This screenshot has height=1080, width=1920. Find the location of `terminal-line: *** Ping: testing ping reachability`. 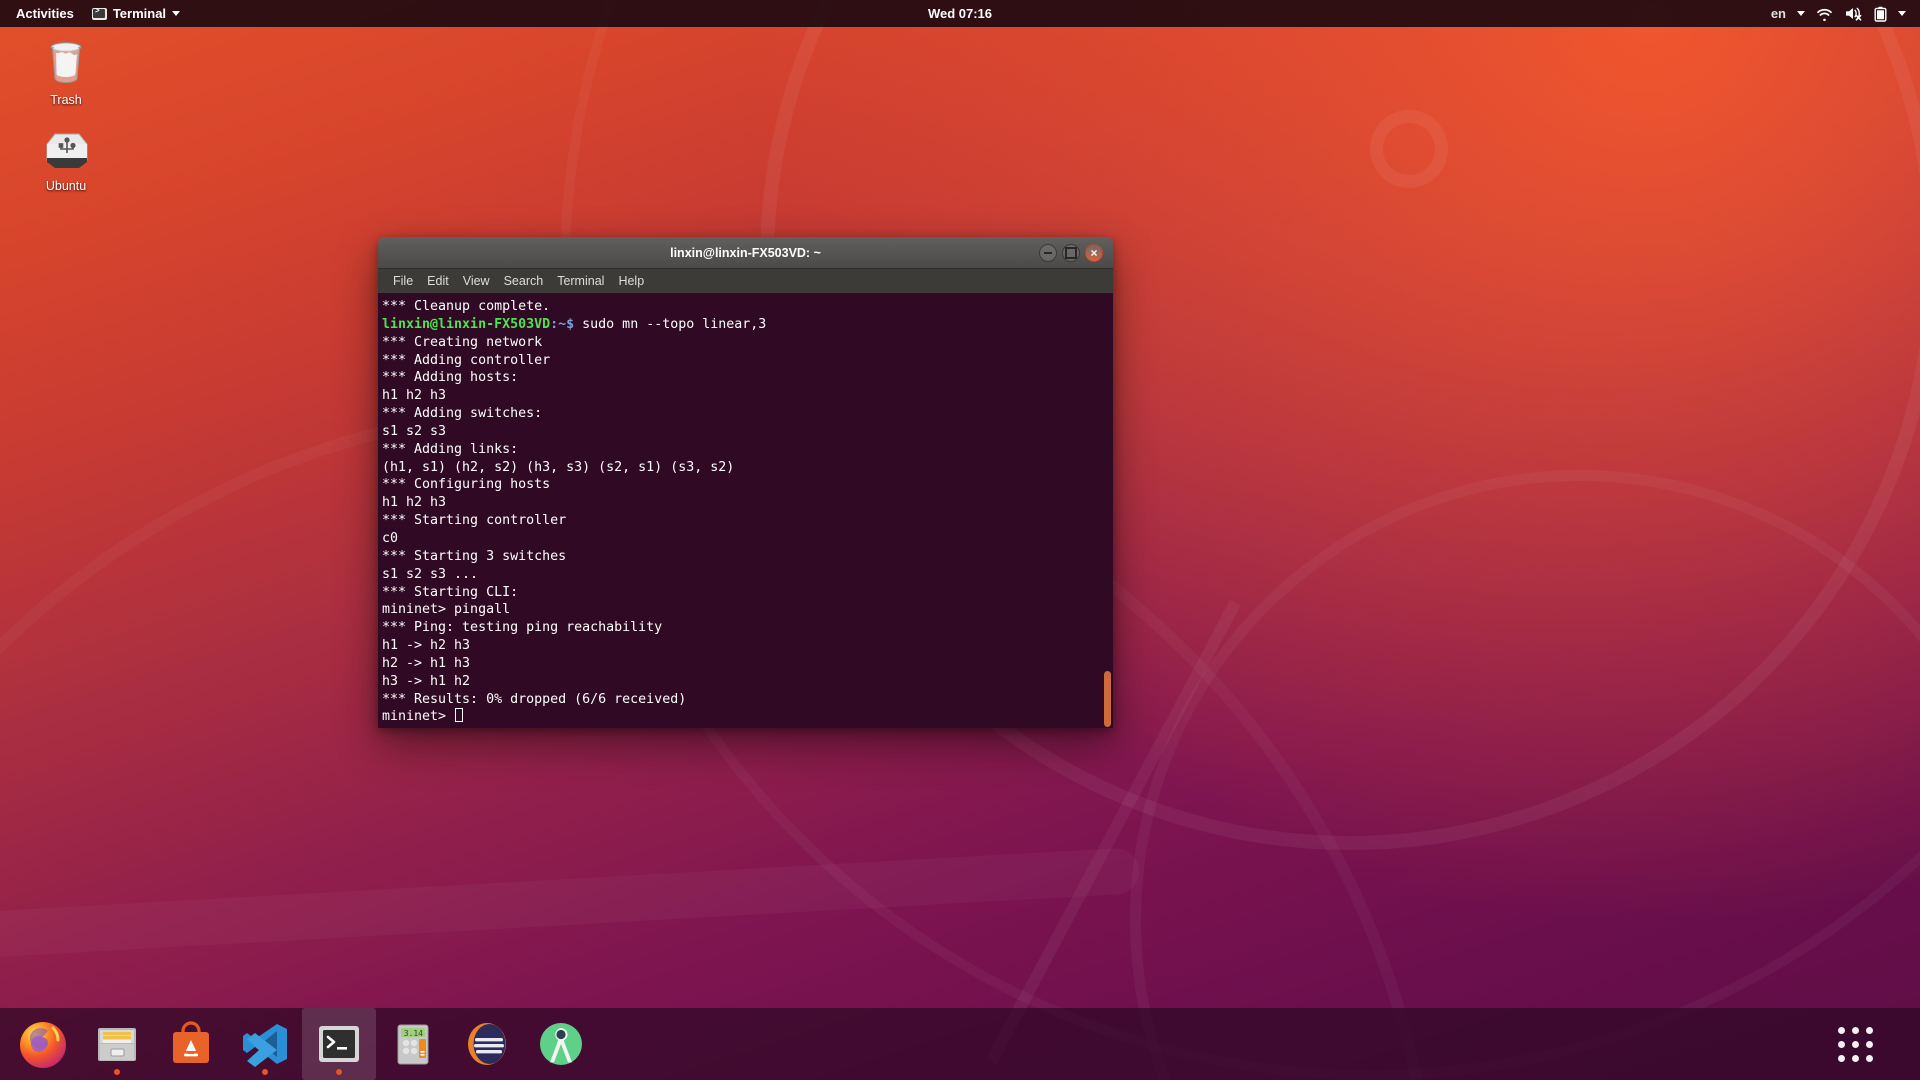

terminal-line: *** Ping: testing ping reachability is located at coordinates (522, 628).